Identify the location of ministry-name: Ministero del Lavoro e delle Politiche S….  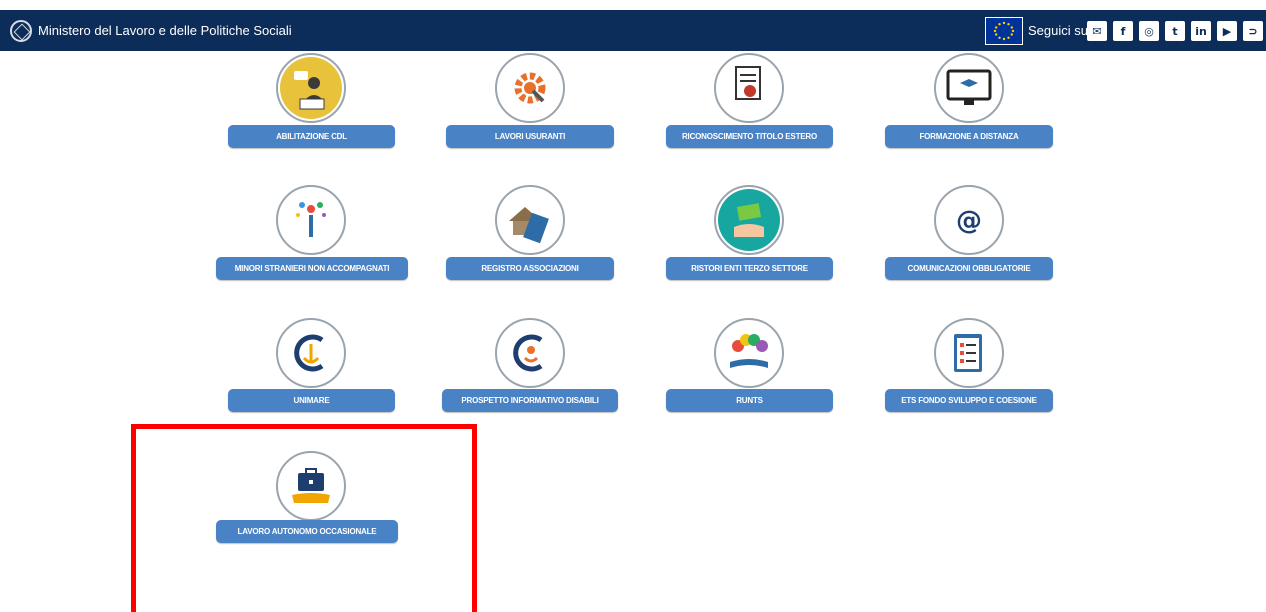
(165, 30).